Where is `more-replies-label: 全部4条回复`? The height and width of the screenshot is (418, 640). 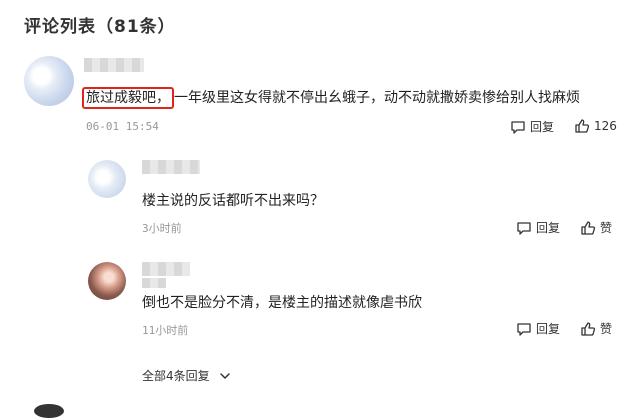
more-replies-label: 全部4条回复 is located at coordinates (176, 376).